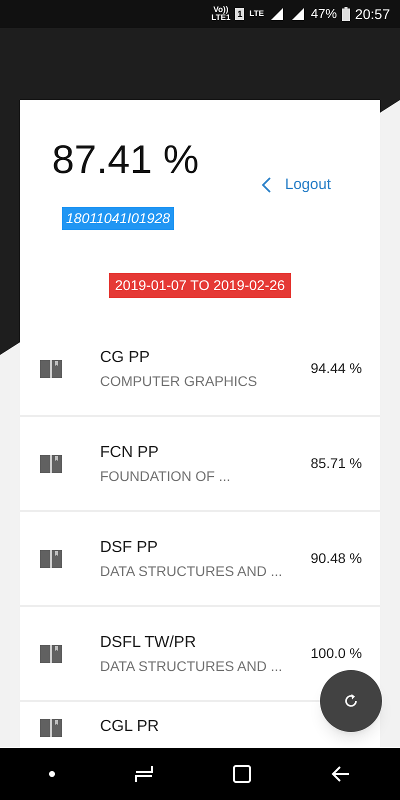 This screenshot has width=400, height=800. Describe the element at coordinates (200, 285) in the screenshot. I see `date-range-badge: 2019-01-07 TO 2019-02-26` at that location.